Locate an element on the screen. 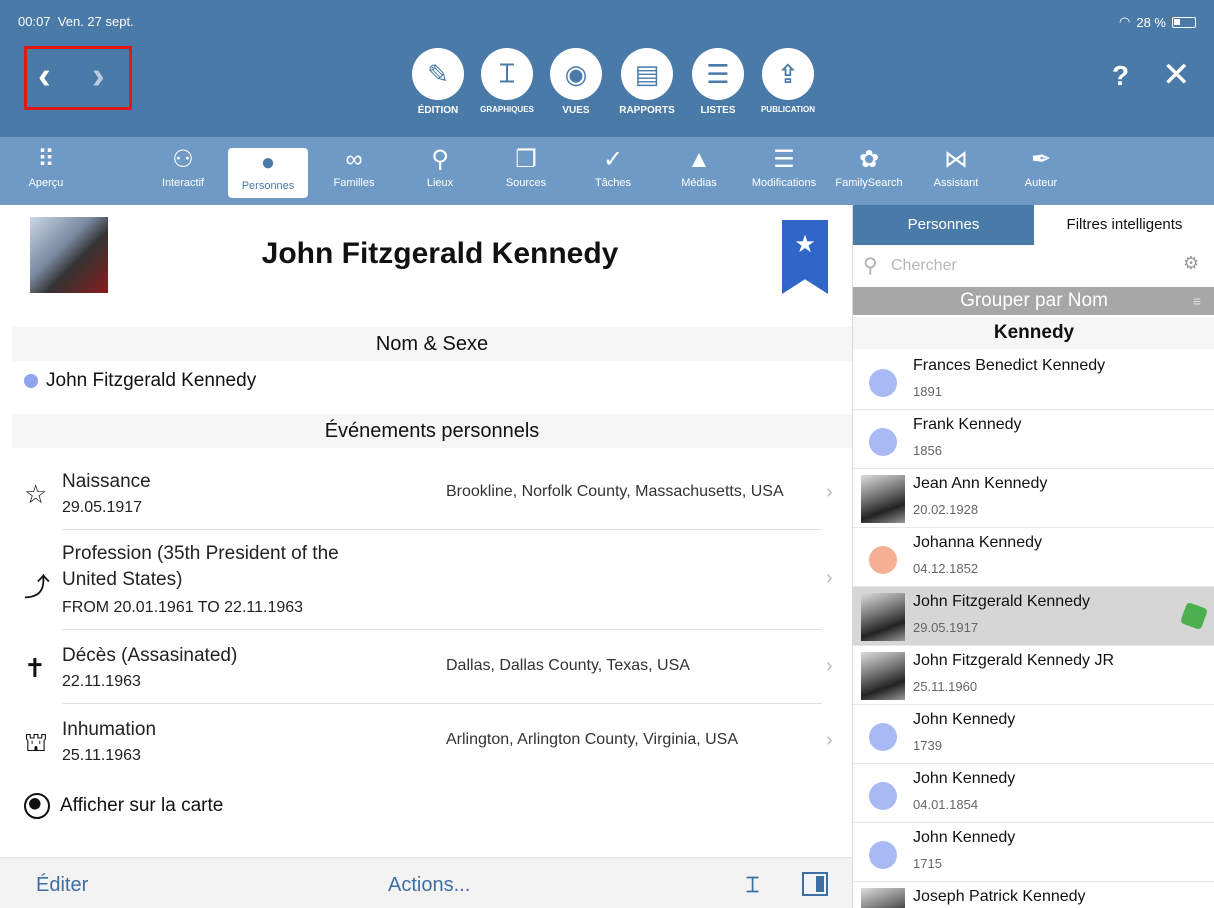 The image size is (1214, 908). avatar-photo is located at coordinates (883, 499).